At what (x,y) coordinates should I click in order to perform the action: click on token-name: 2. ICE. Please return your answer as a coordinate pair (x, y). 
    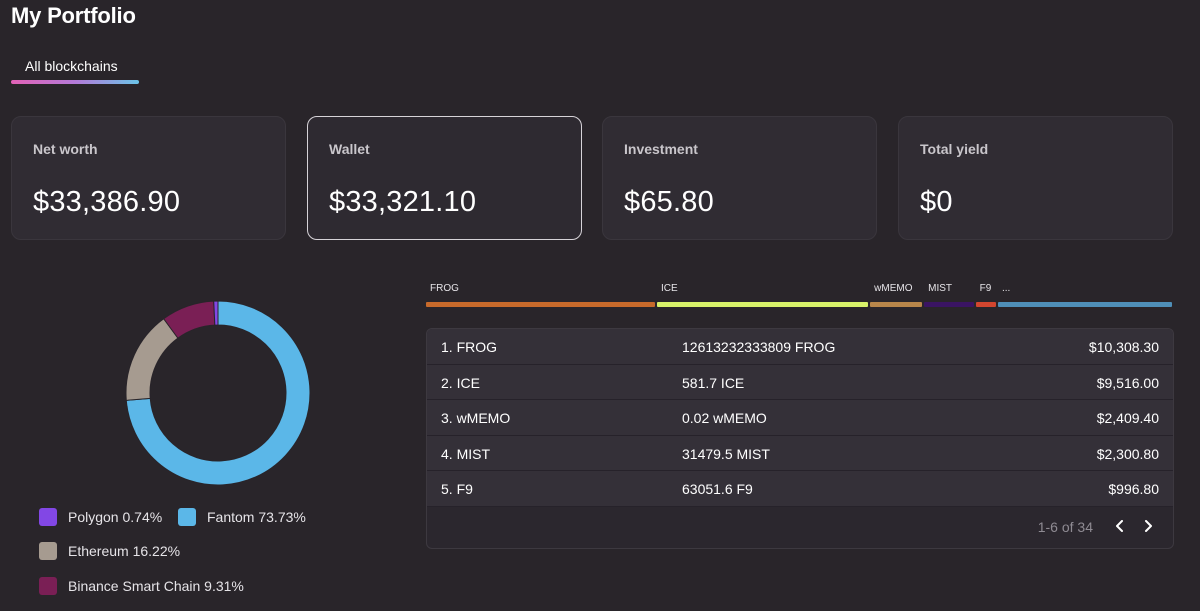
    Looking at the image, I should click on (460, 382).